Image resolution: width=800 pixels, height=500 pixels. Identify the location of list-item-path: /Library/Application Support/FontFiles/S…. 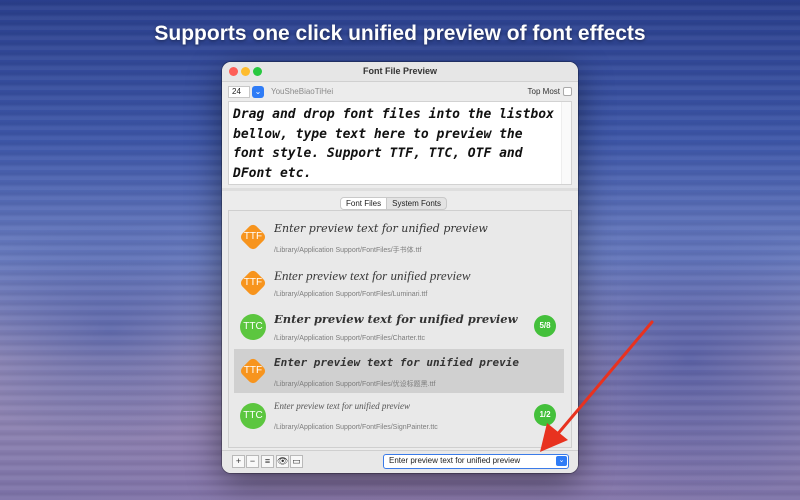
(356, 427).